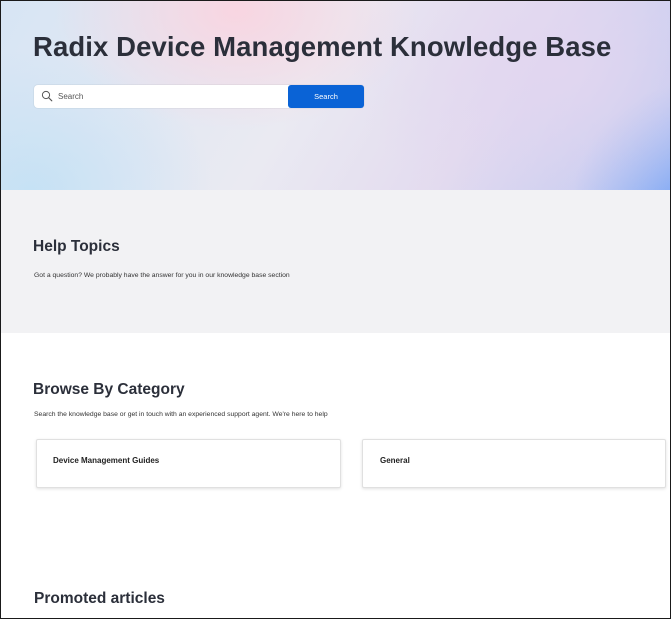 This screenshot has height=619, width=671. Describe the element at coordinates (76, 246) in the screenshot. I see `help-topics-title: Help Topics` at that location.